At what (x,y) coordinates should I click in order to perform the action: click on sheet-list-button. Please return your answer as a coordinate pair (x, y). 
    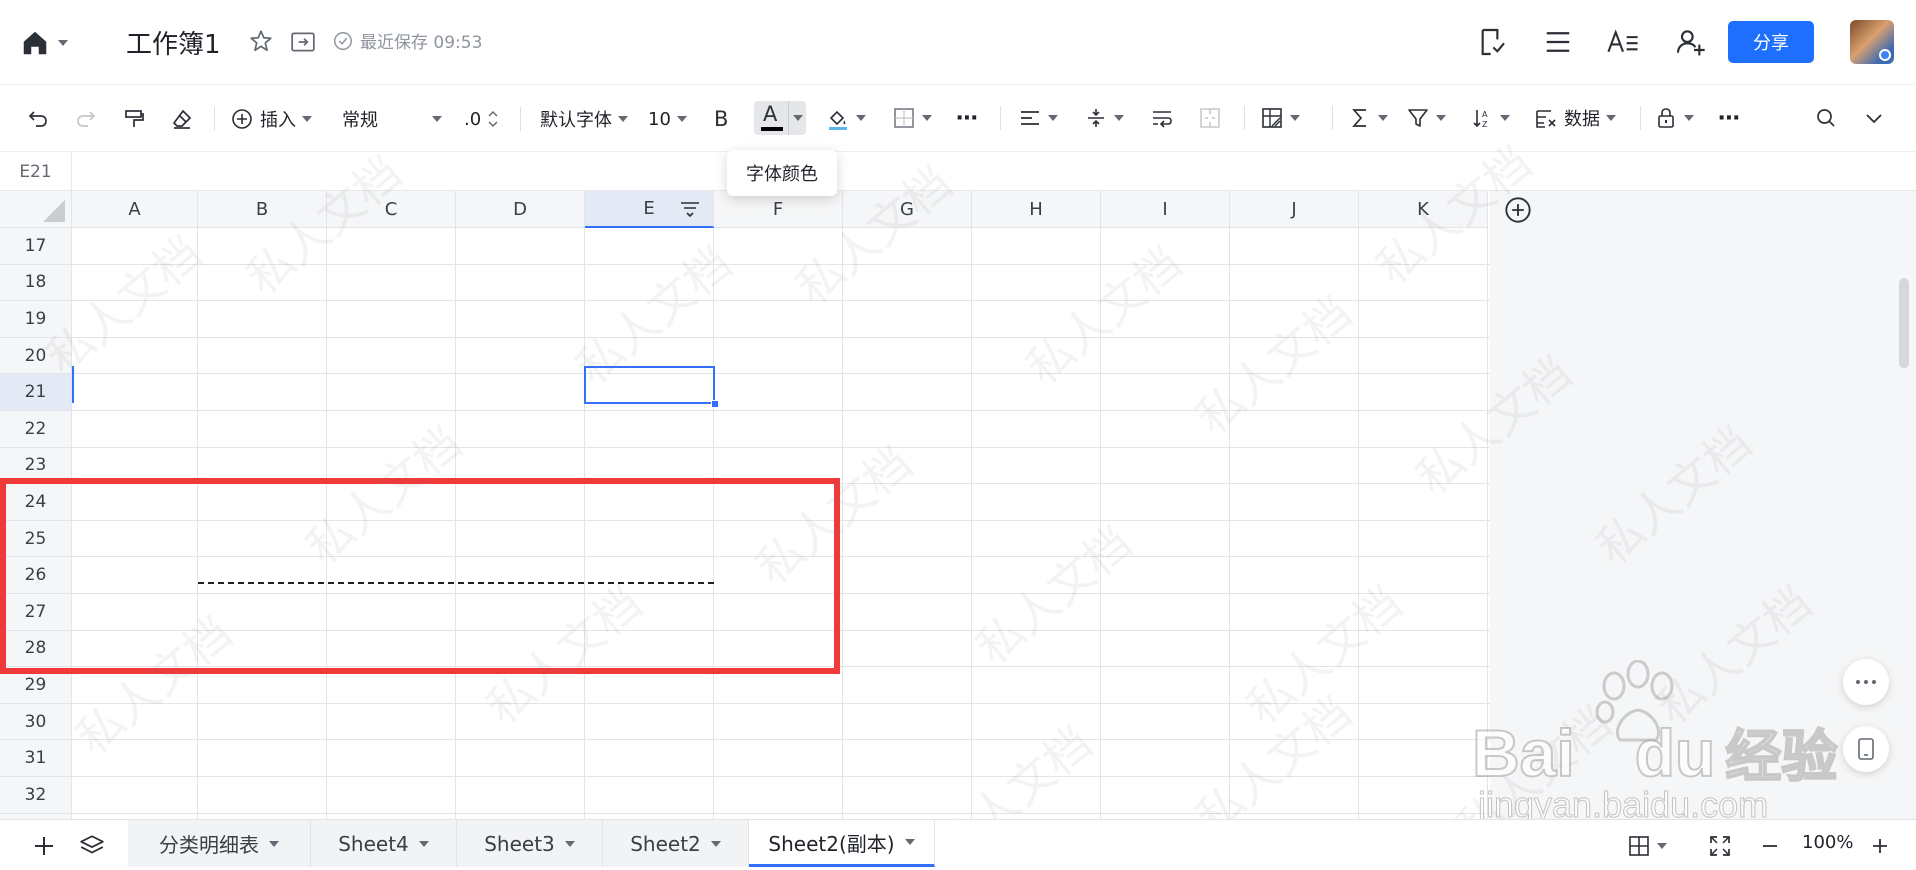
    Looking at the image, I should click on (92, 846).